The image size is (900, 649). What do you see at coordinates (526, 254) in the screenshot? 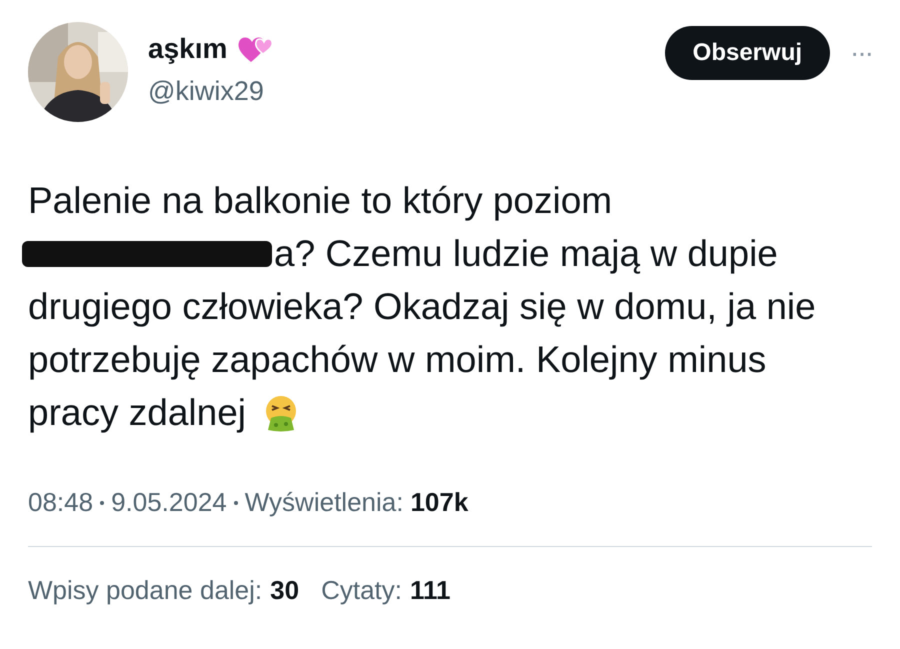
I see `tweet-text: a? Czemu ludzie mają w dupie` at bounding box center [526, 254].